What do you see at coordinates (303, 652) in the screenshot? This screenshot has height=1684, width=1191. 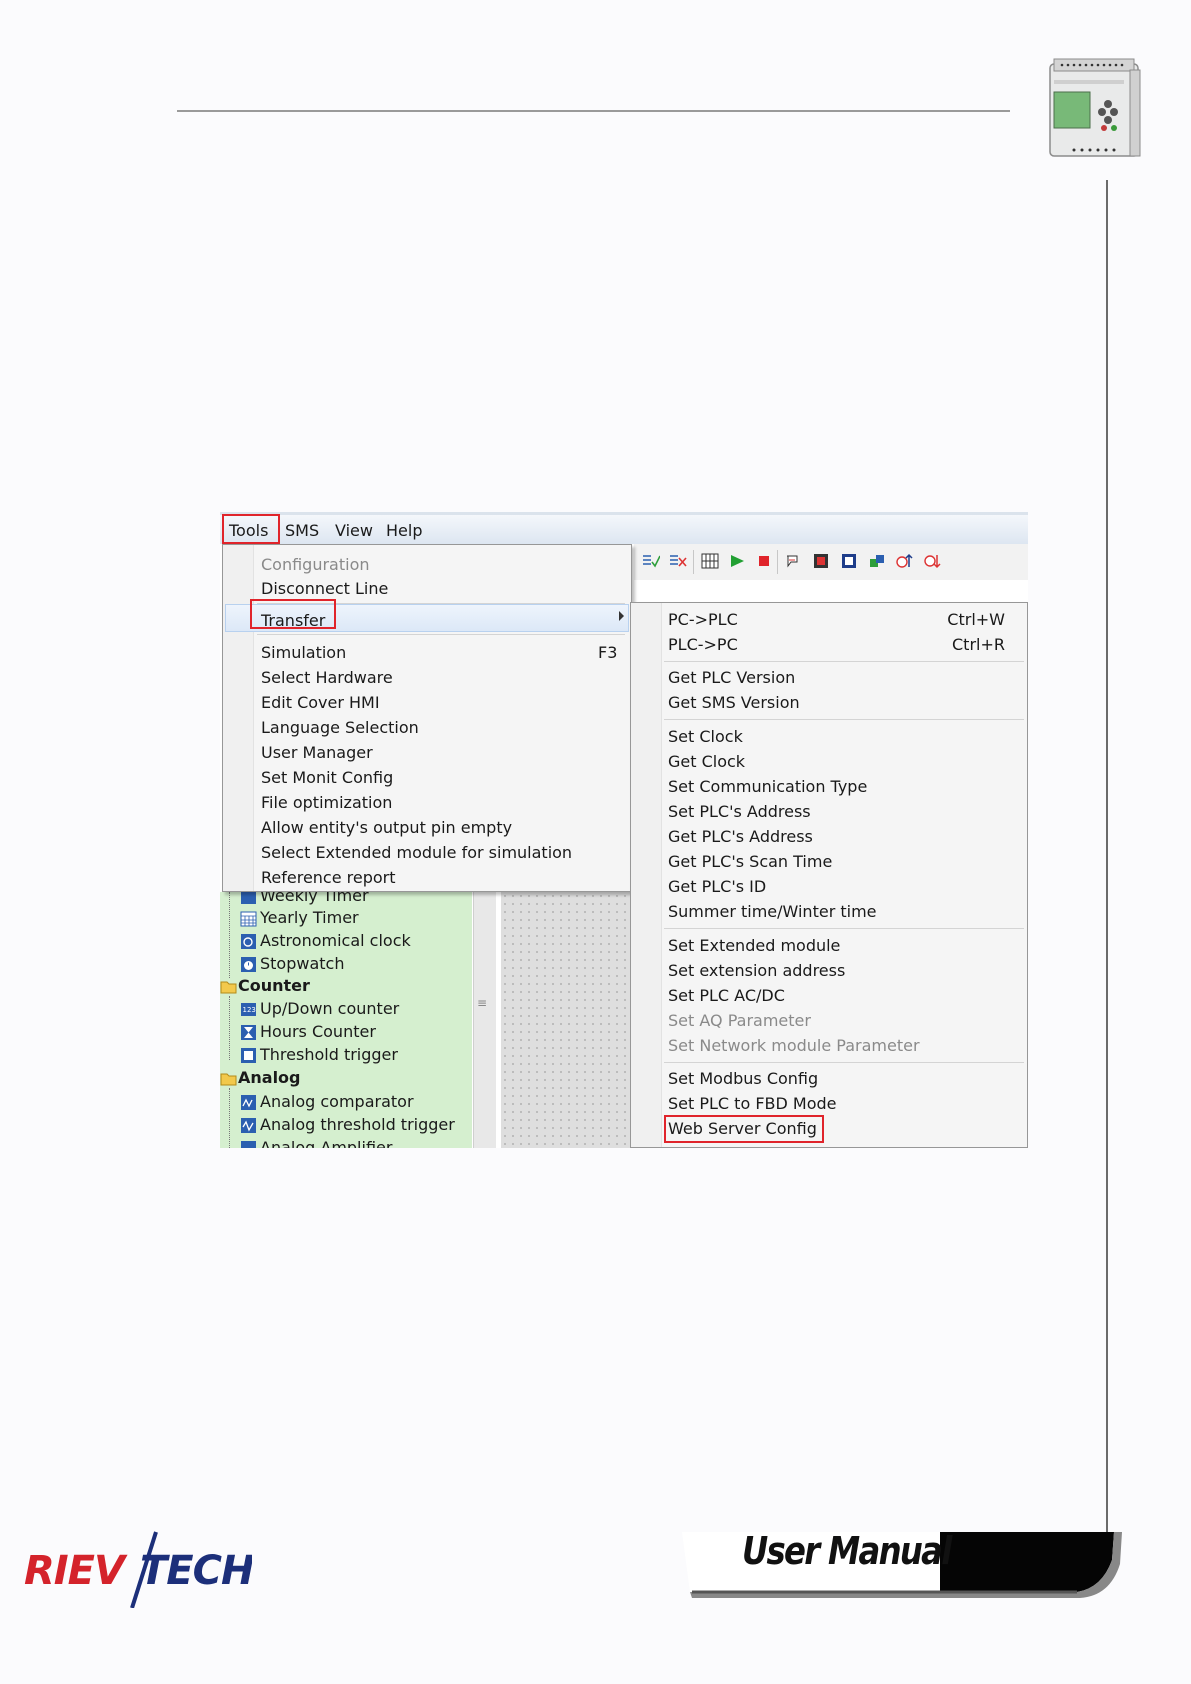 I see `menu-item-simulation: Simulation` at bounding box center [303, 652].